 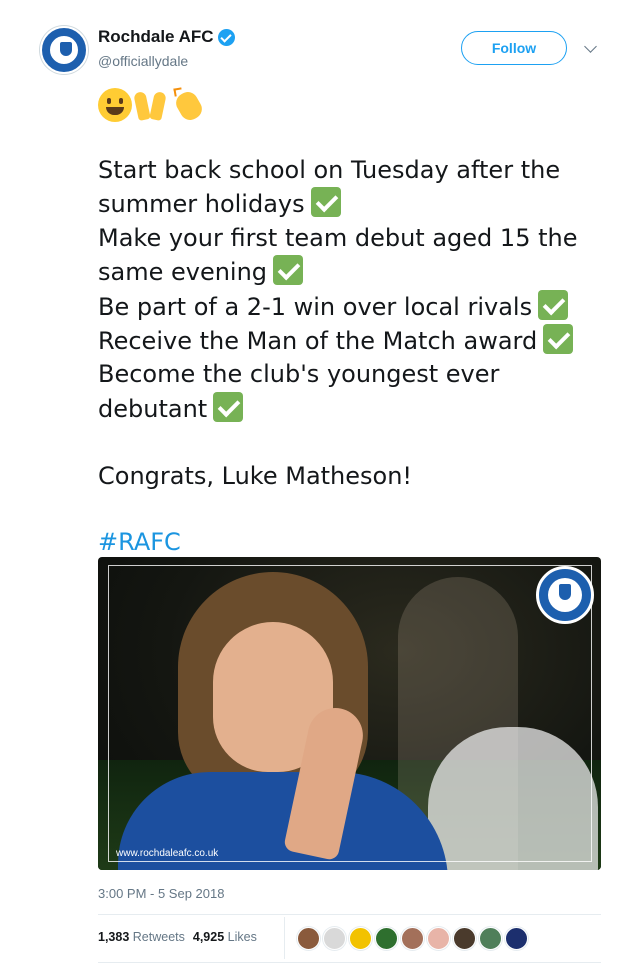 I want to click on club-crest-logo, so click(x=565, y=595).